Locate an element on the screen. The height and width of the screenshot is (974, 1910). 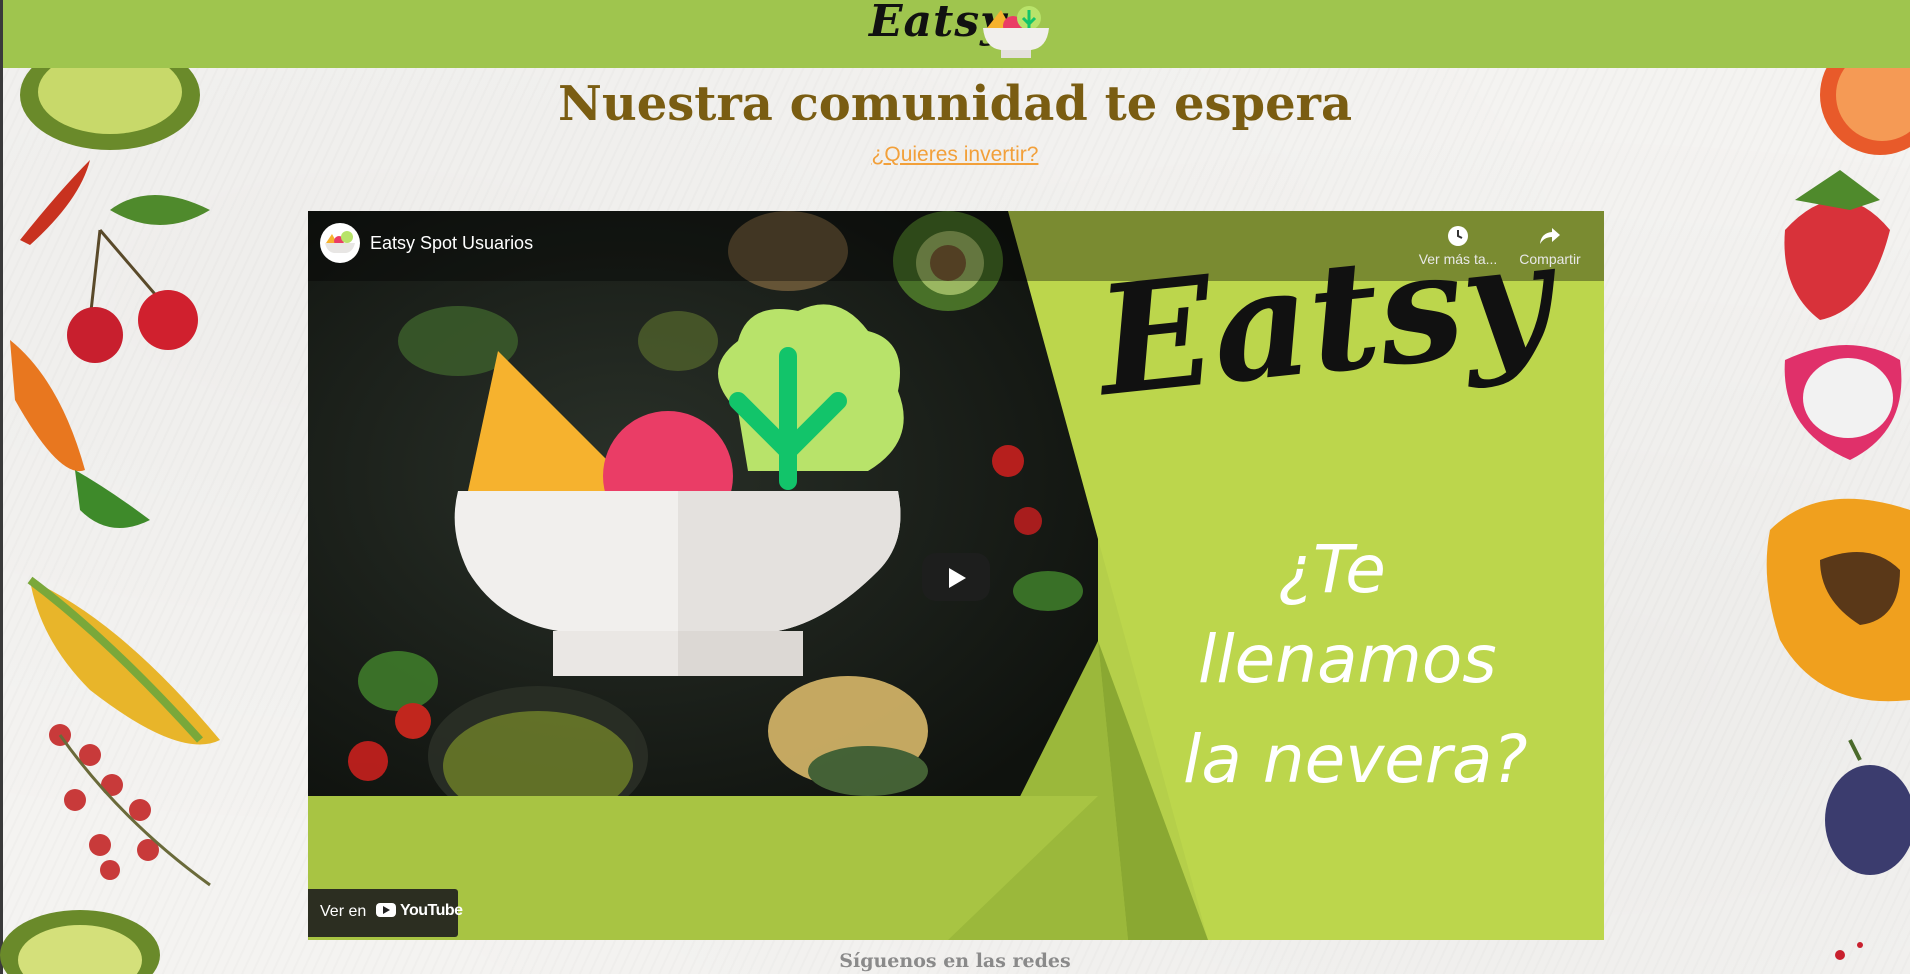
invest-link: ¿Quieres invertir? is located at coordinates (955, 154).